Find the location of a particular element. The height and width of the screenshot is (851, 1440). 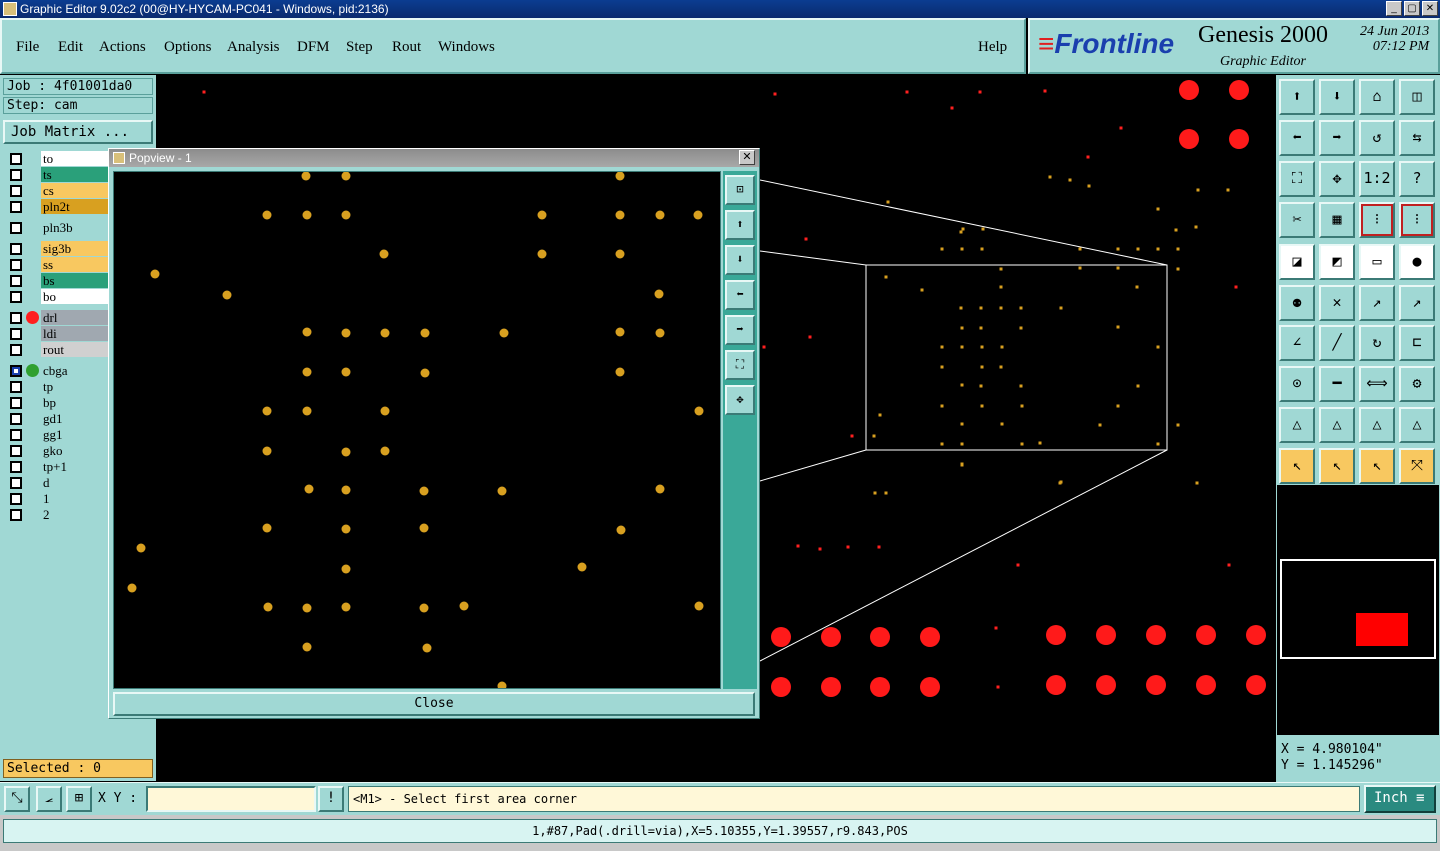

layer-row: bp is located at coordinates (56, 402).